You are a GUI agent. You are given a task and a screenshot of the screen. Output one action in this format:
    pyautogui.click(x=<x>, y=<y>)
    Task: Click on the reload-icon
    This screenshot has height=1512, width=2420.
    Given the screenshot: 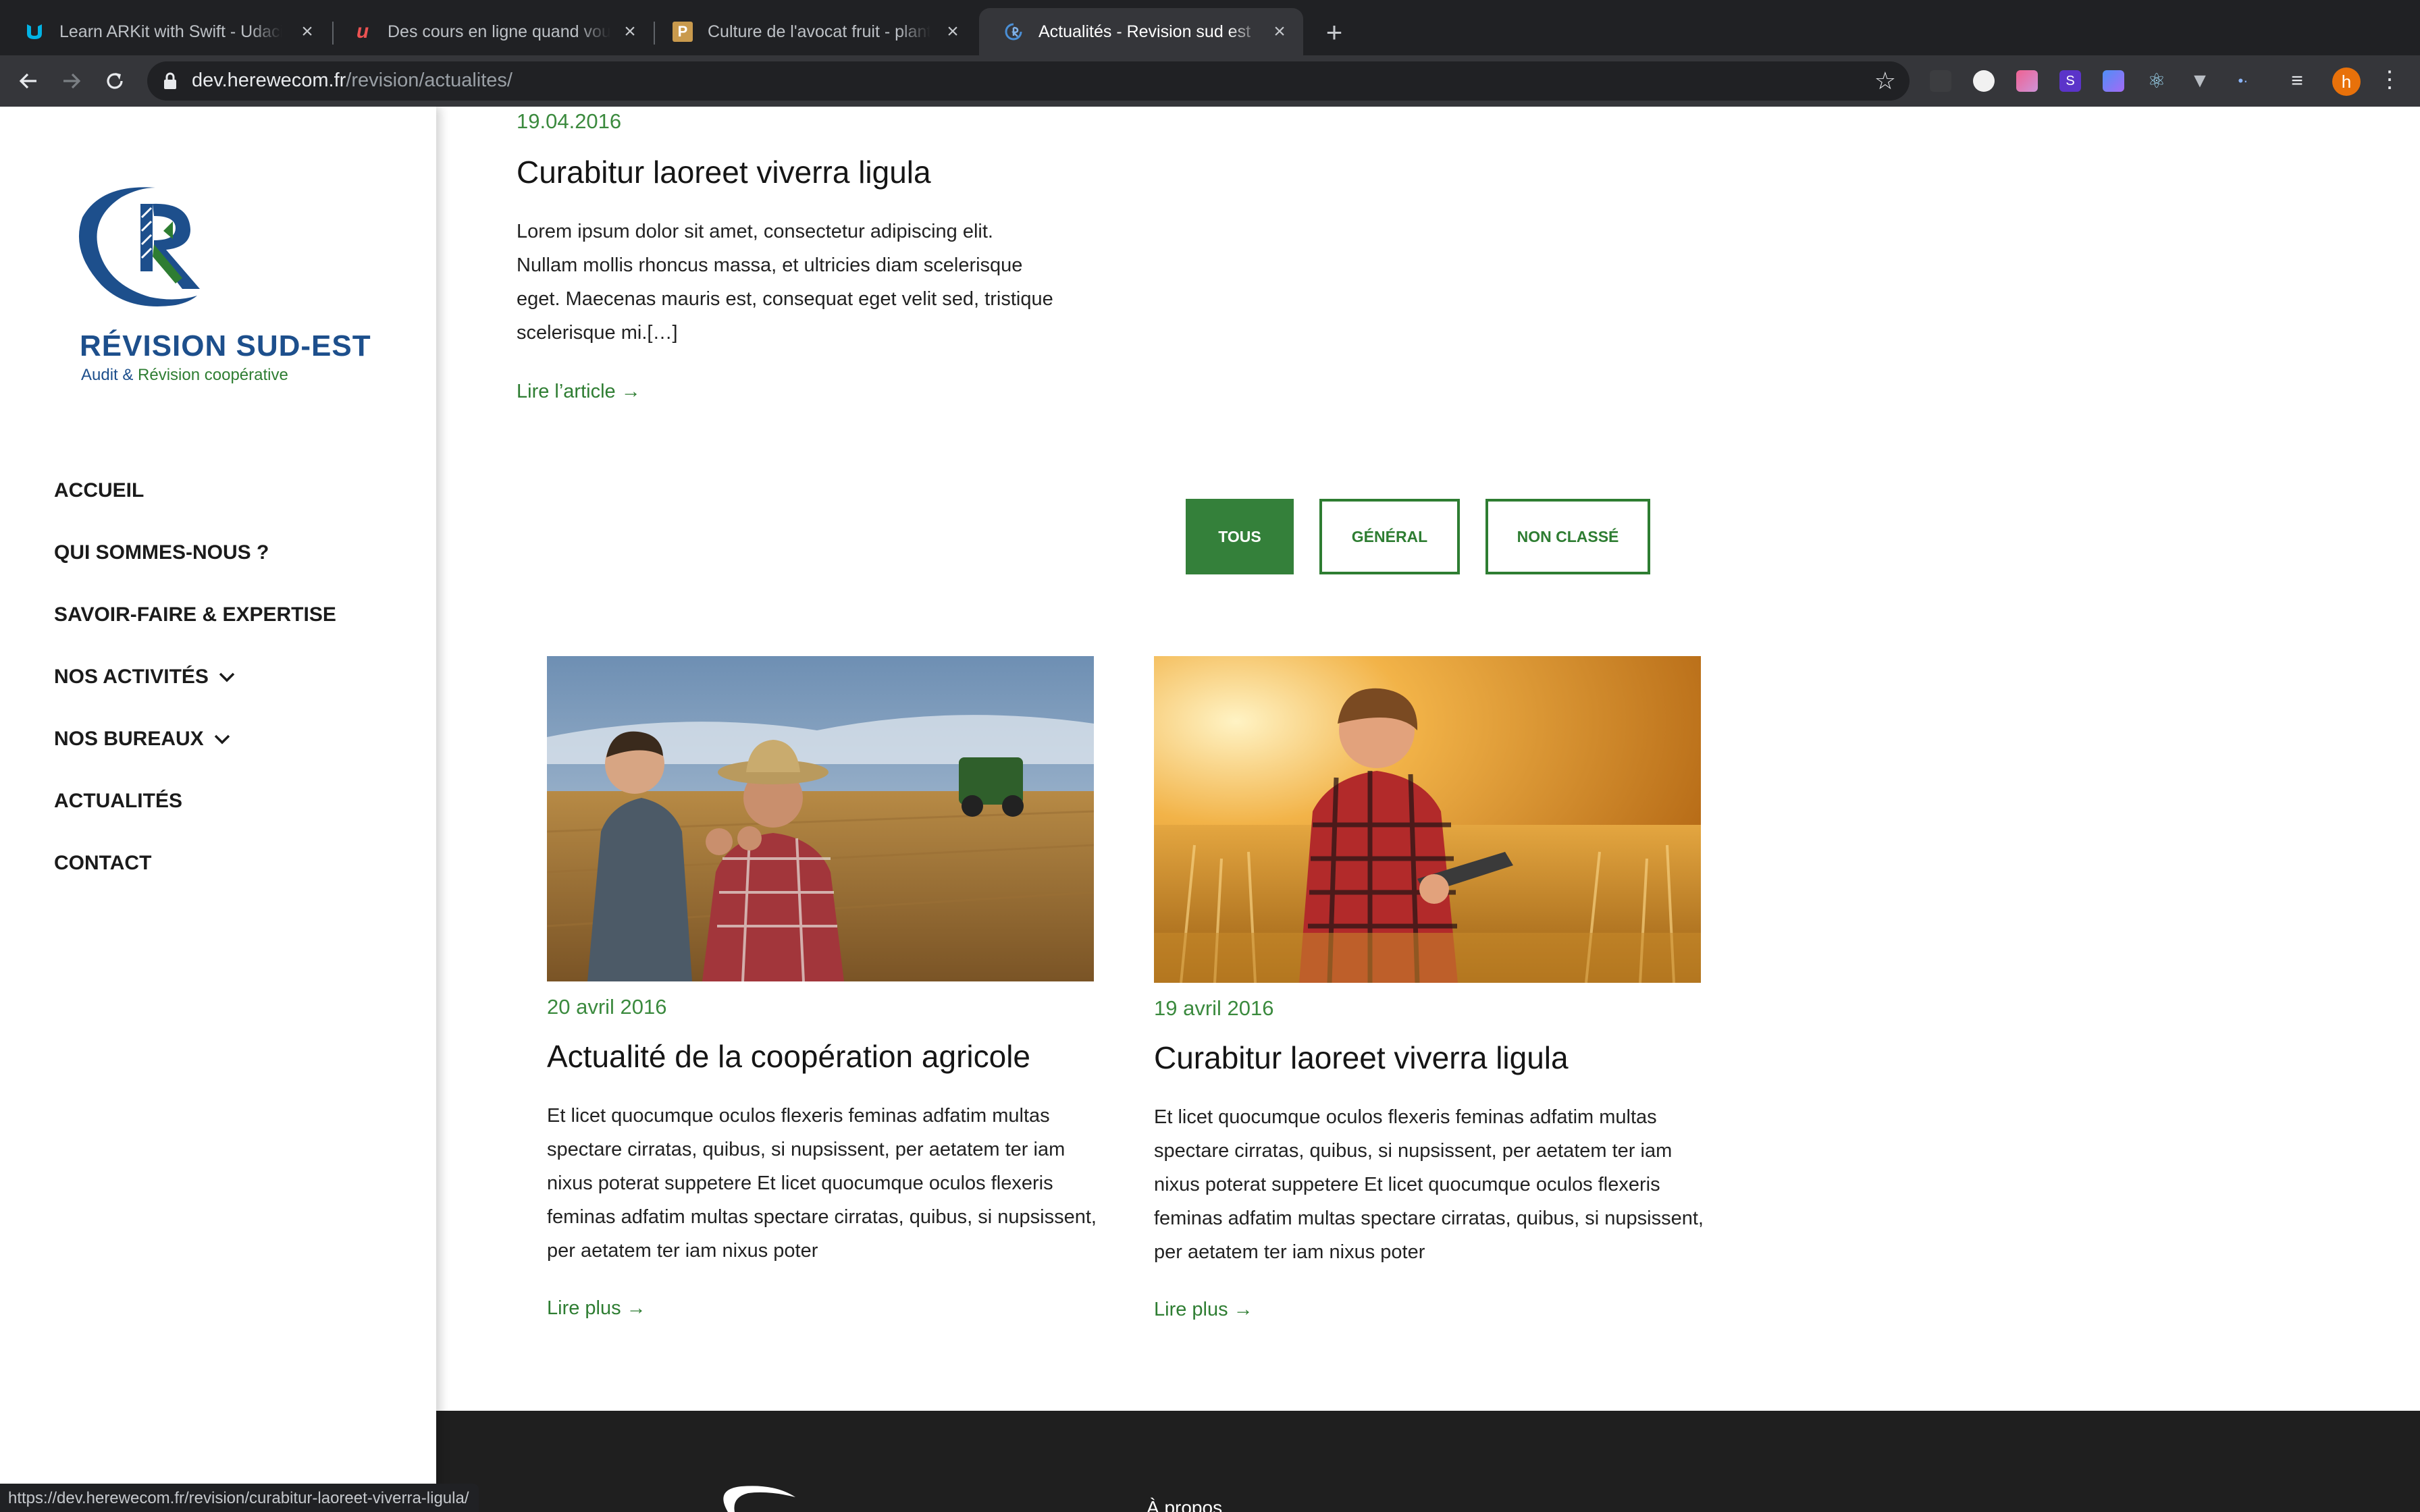 What is the action you would take?
    pyautogui.click(x=115, y=81)
    